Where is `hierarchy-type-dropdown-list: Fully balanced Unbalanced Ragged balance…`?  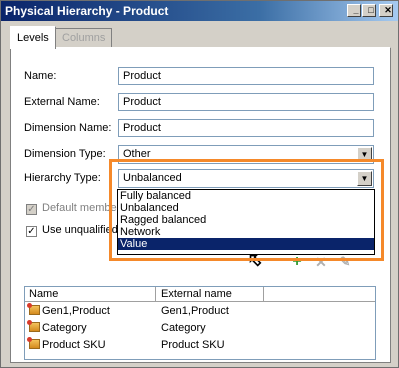 hierarchy-type-dropdown-list: Fully balanced Unbalanced Ragged balance… is located at coordinates (246, 222).